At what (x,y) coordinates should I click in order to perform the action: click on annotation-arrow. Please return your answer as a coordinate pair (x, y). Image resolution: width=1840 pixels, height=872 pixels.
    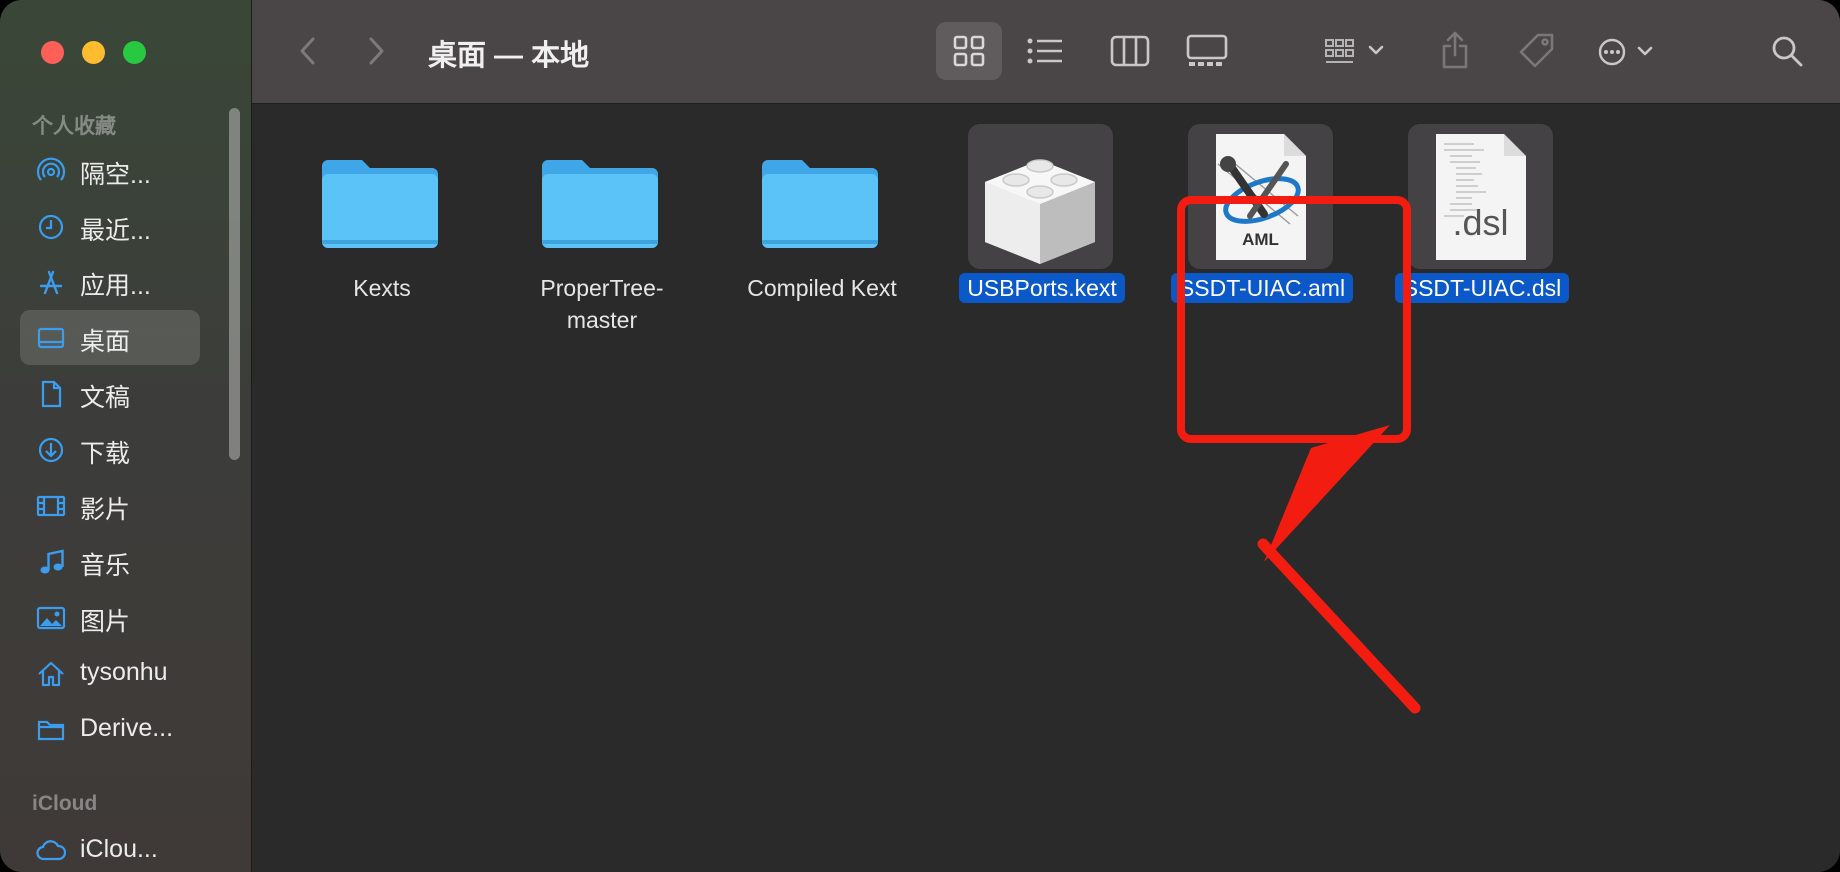
    Looking at the image, I should click on (1339, 569).